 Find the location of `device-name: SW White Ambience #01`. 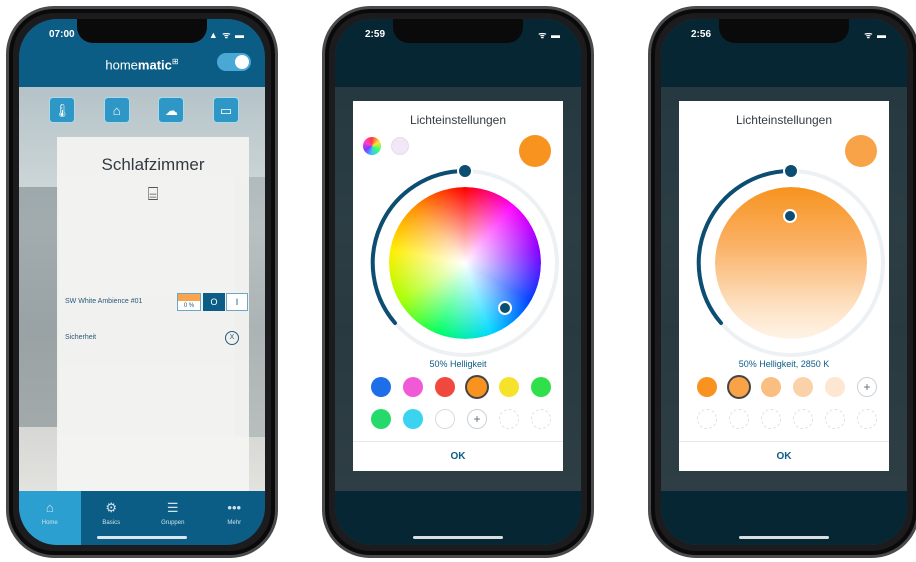

device-name: SW White Ambience #01 is located at coordinates (104, 301).